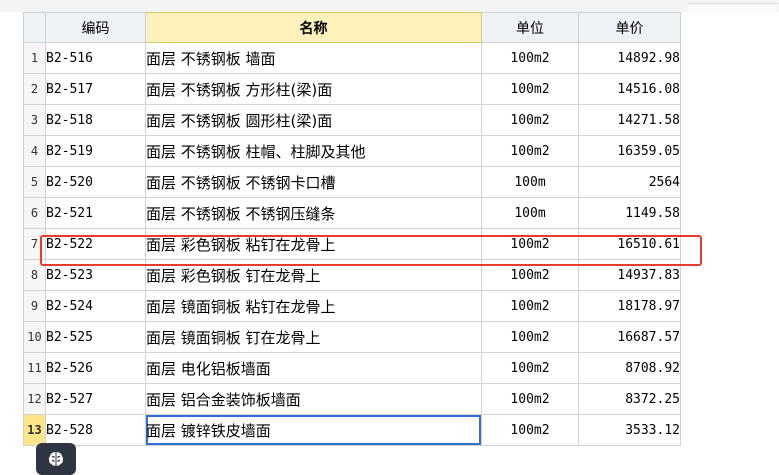 This screenshot has height=475, width=779. Describe the element at coordinates (629, 399) in the screenshot. I see `price-cell: 8372.25` at that location.